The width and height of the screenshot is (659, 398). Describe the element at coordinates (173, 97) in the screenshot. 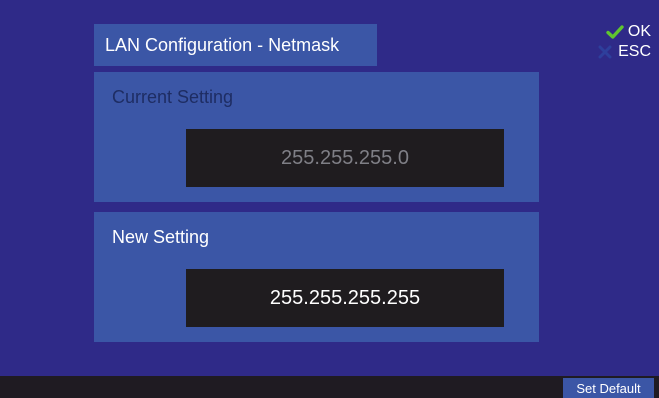

I see `current-setting-label: Current Setting` at that location.